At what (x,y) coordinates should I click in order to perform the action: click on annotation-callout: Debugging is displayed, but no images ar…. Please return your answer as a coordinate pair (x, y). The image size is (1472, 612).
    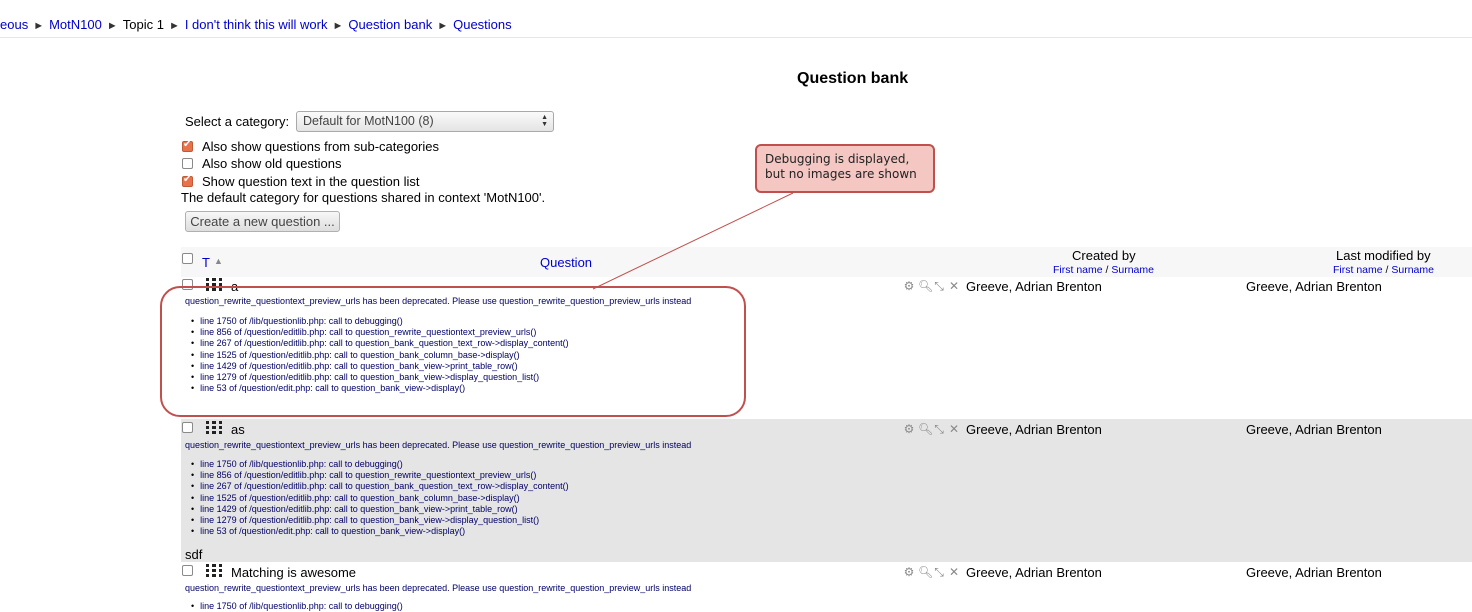
    Looking at the image, I should click on (845, 168).